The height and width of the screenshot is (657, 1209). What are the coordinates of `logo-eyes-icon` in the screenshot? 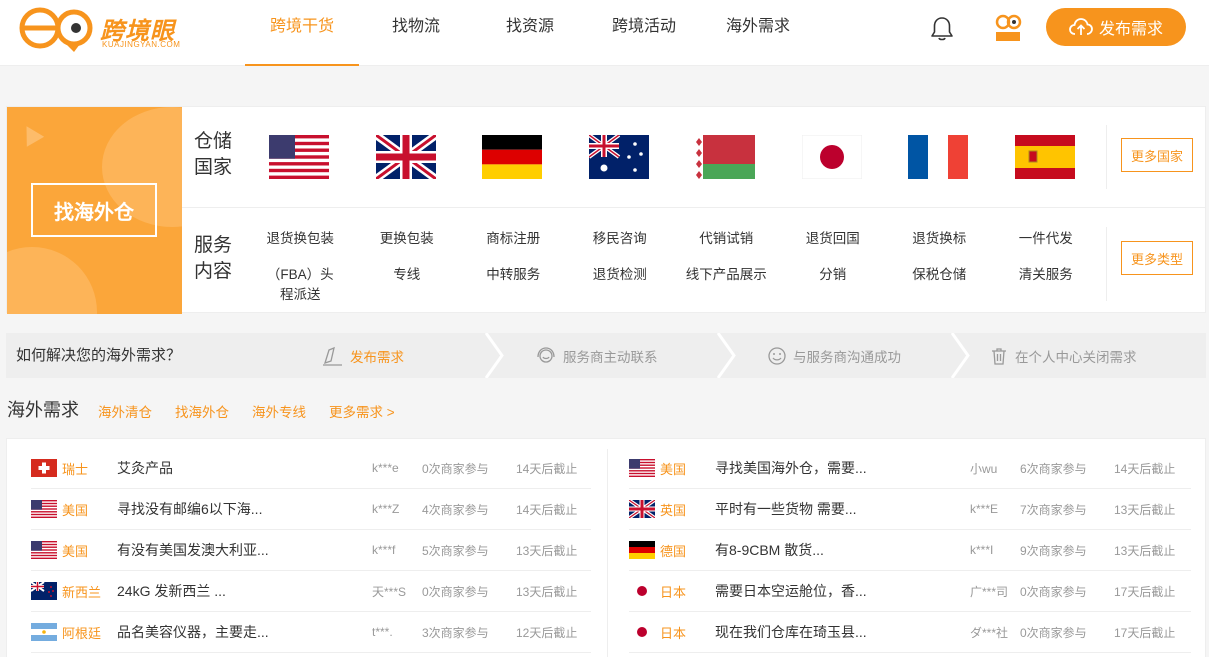 It's located at (56, 29).